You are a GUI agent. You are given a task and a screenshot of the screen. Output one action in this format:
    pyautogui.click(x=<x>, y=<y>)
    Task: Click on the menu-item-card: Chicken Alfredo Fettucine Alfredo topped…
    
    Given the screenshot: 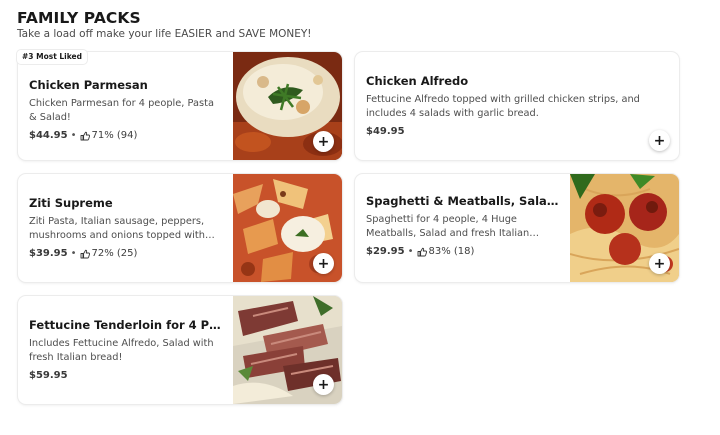 What is the action you would take?
    pyautogui.click(x=517, y=106)
    